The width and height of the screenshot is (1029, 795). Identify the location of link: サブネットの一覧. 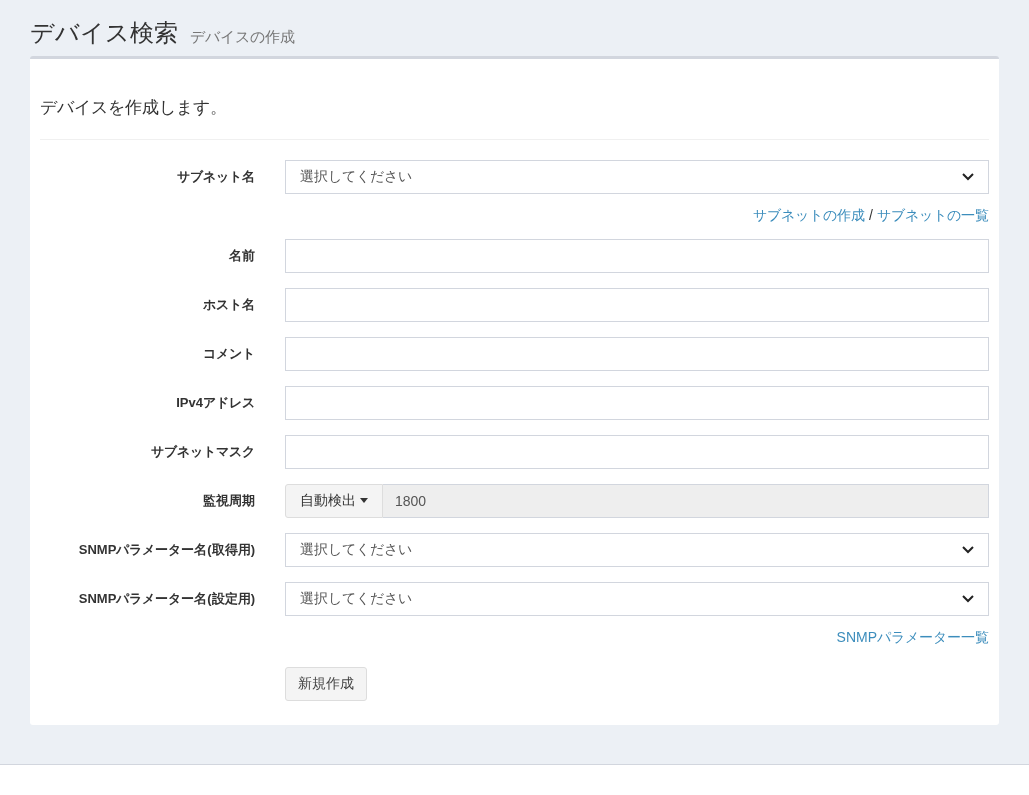
(933, 215).